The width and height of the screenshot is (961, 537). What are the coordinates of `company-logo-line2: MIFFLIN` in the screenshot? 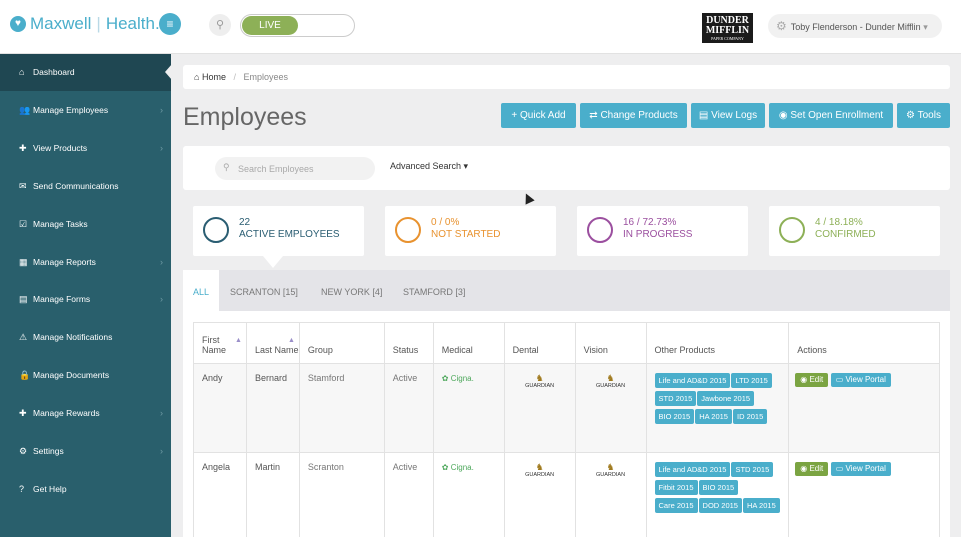 It's located at (727, 30).